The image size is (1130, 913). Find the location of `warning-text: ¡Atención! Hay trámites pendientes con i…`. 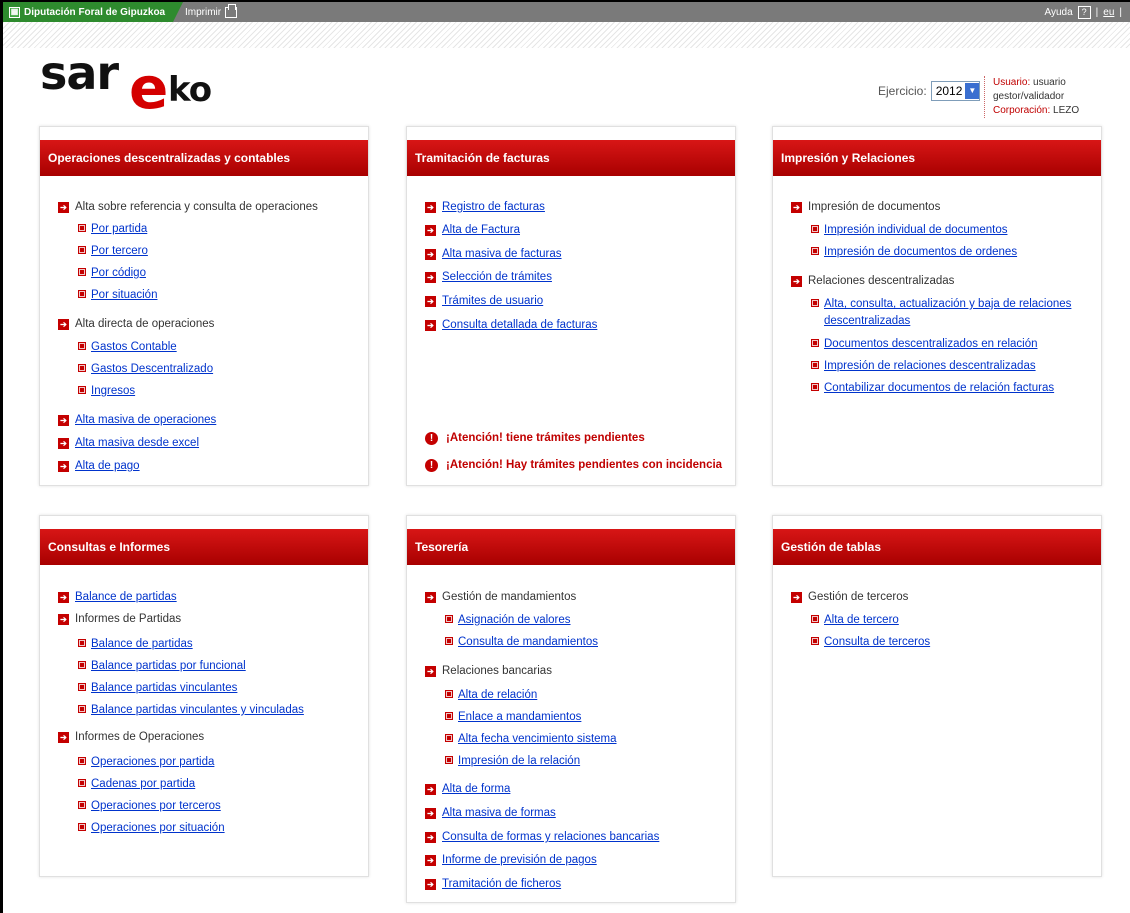

warning-text: ¡Atención! Hay trámites pendientes con i… is located at coordinates (584, 465).